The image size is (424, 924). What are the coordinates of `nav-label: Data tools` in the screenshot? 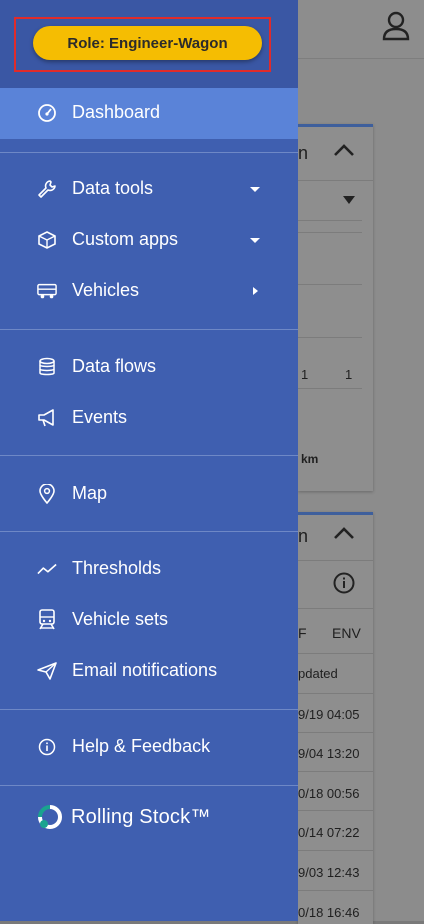 It's located at (113, 188).